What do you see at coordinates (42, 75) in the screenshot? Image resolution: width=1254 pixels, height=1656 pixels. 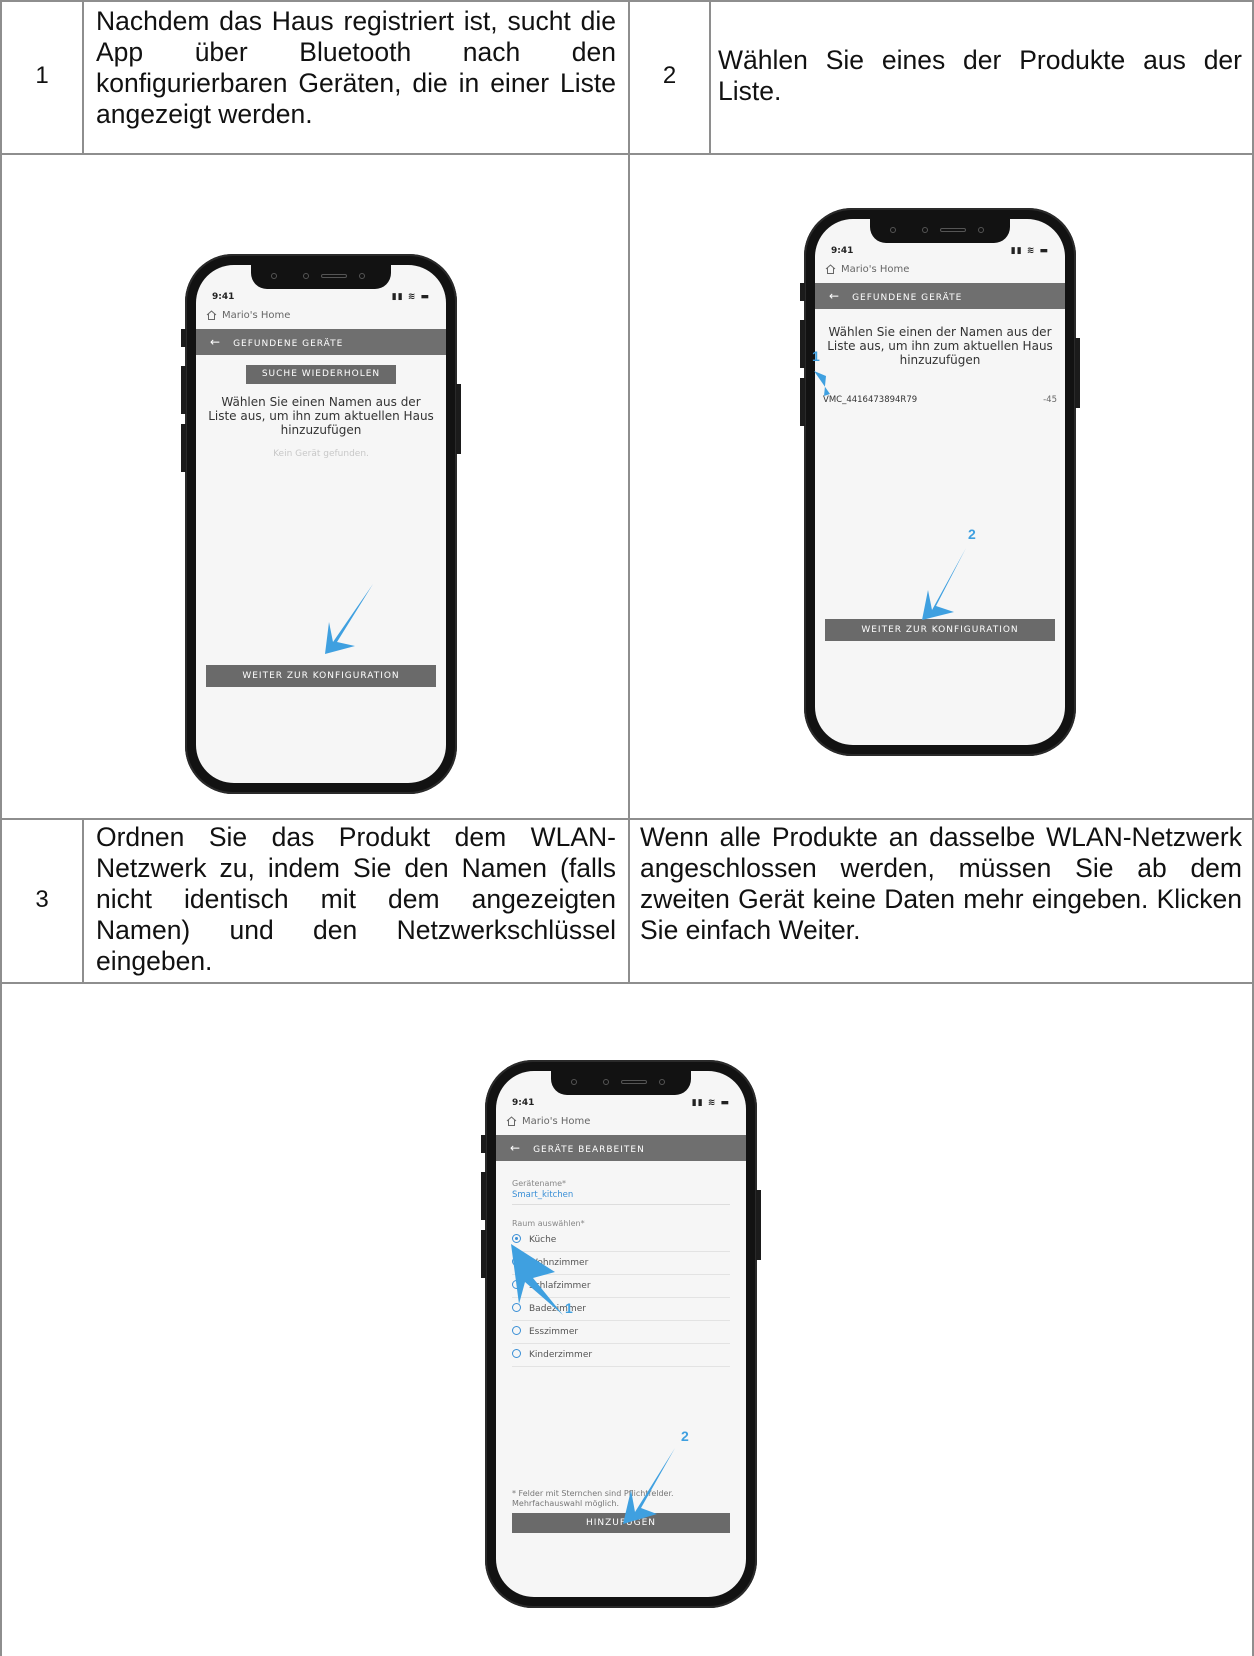 I see `step-number-1: 1` at bounding box center [42, 75].